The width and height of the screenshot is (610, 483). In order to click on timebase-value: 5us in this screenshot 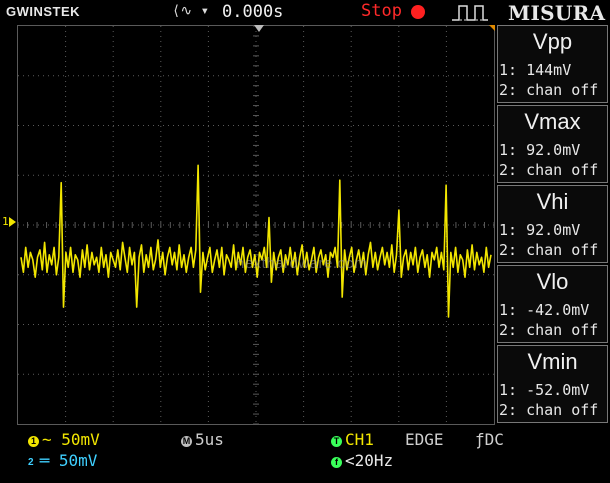, I will do `click(209, 439)`.